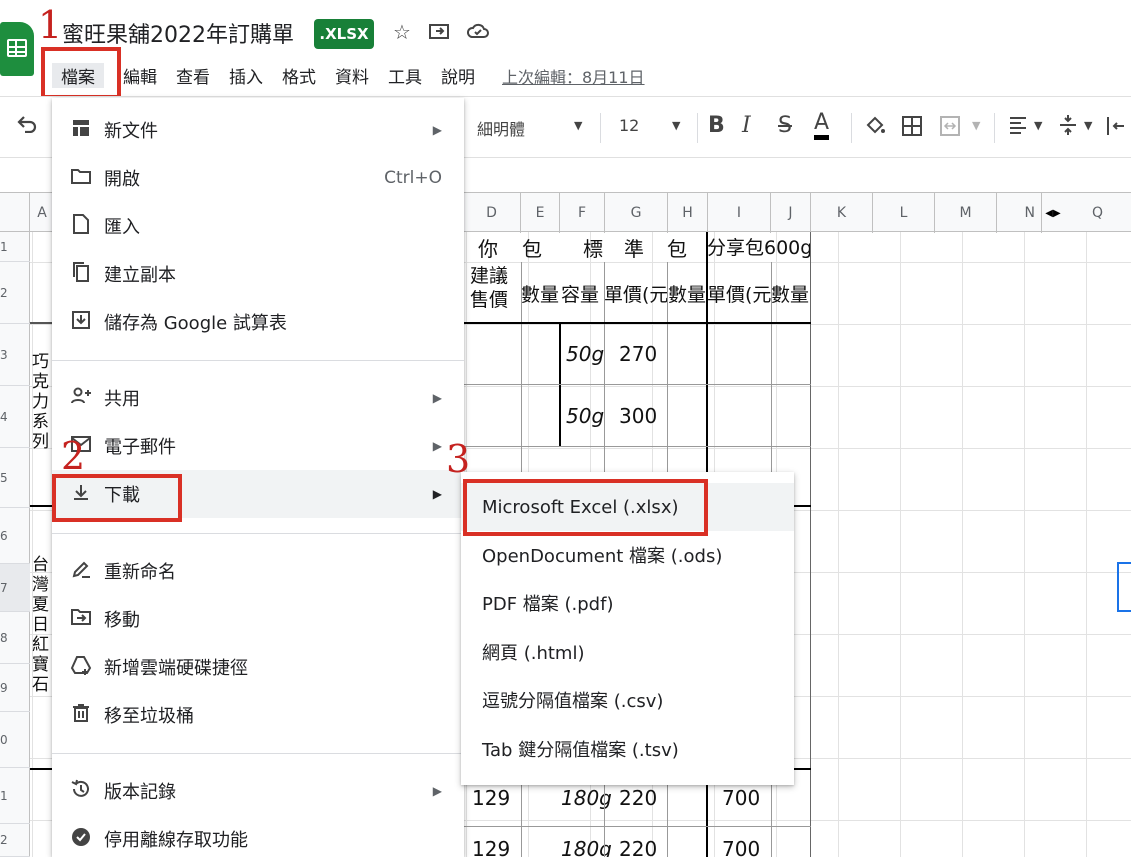 The image size is (1131, 857). I want to click on selected-cell, so click(1124, 587).